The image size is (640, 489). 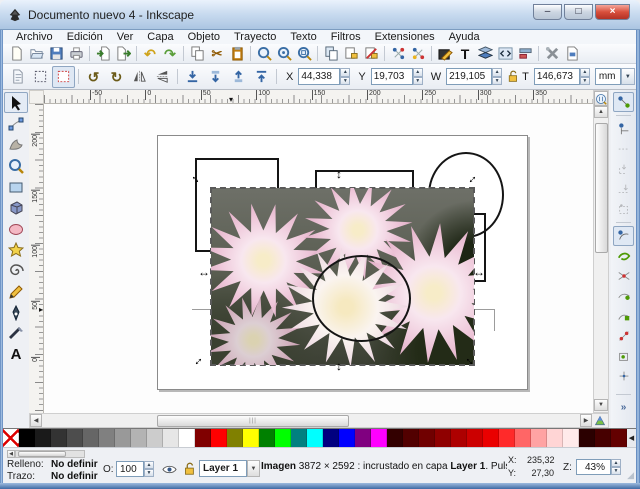 What do you see at coordinates (155, 438) in the screenshot?
I see `swatch-cccccc` at bounding box center [155, 438].